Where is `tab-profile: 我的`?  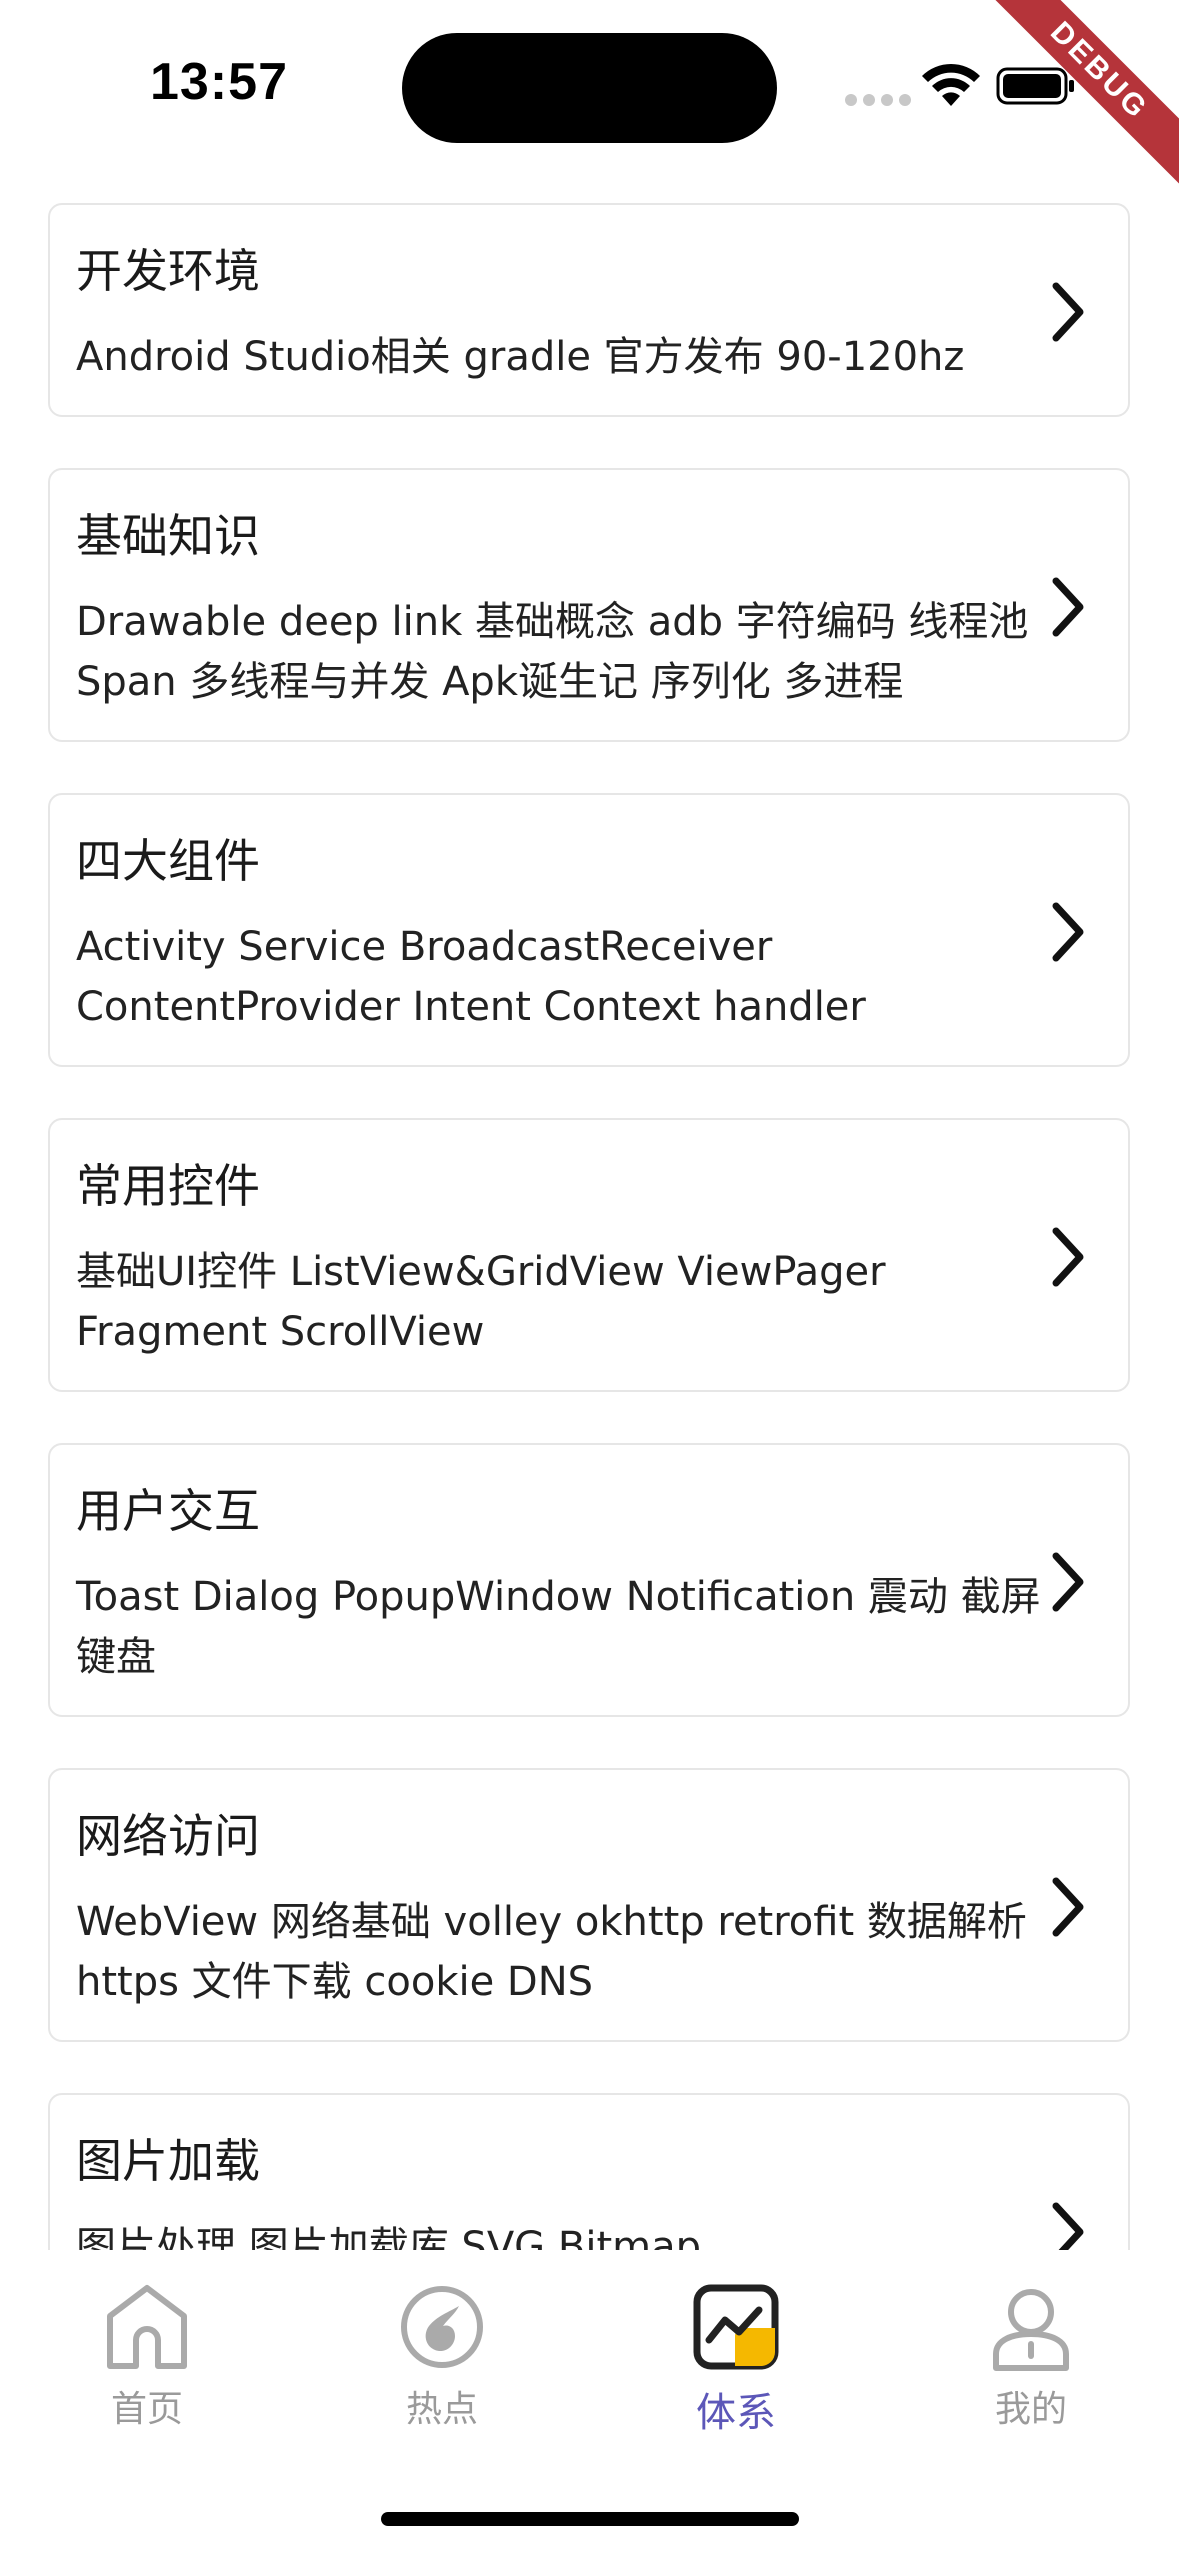 tab-profile: 我的 is located at coordinates (1031, 2357).